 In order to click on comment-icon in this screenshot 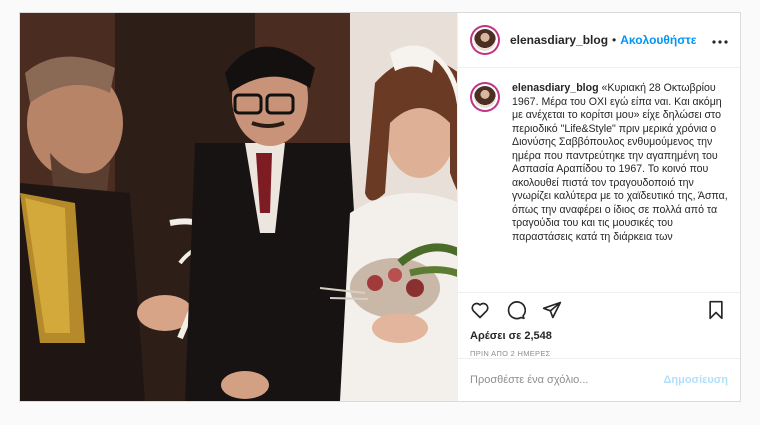, I will do `click(517, 311)`.